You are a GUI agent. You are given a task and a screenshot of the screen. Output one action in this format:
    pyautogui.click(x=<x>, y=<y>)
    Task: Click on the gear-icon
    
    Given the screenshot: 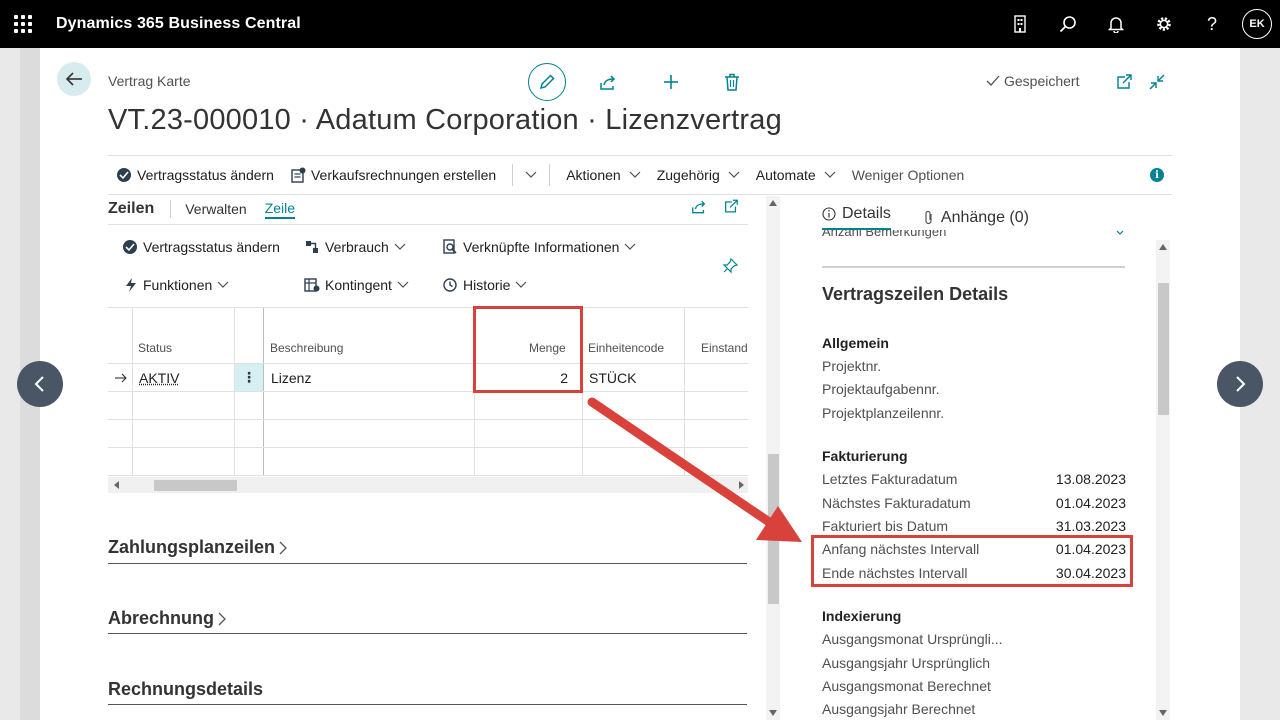 What is the action you would take?
    pyautogui.click(x=1164, y=24)
    